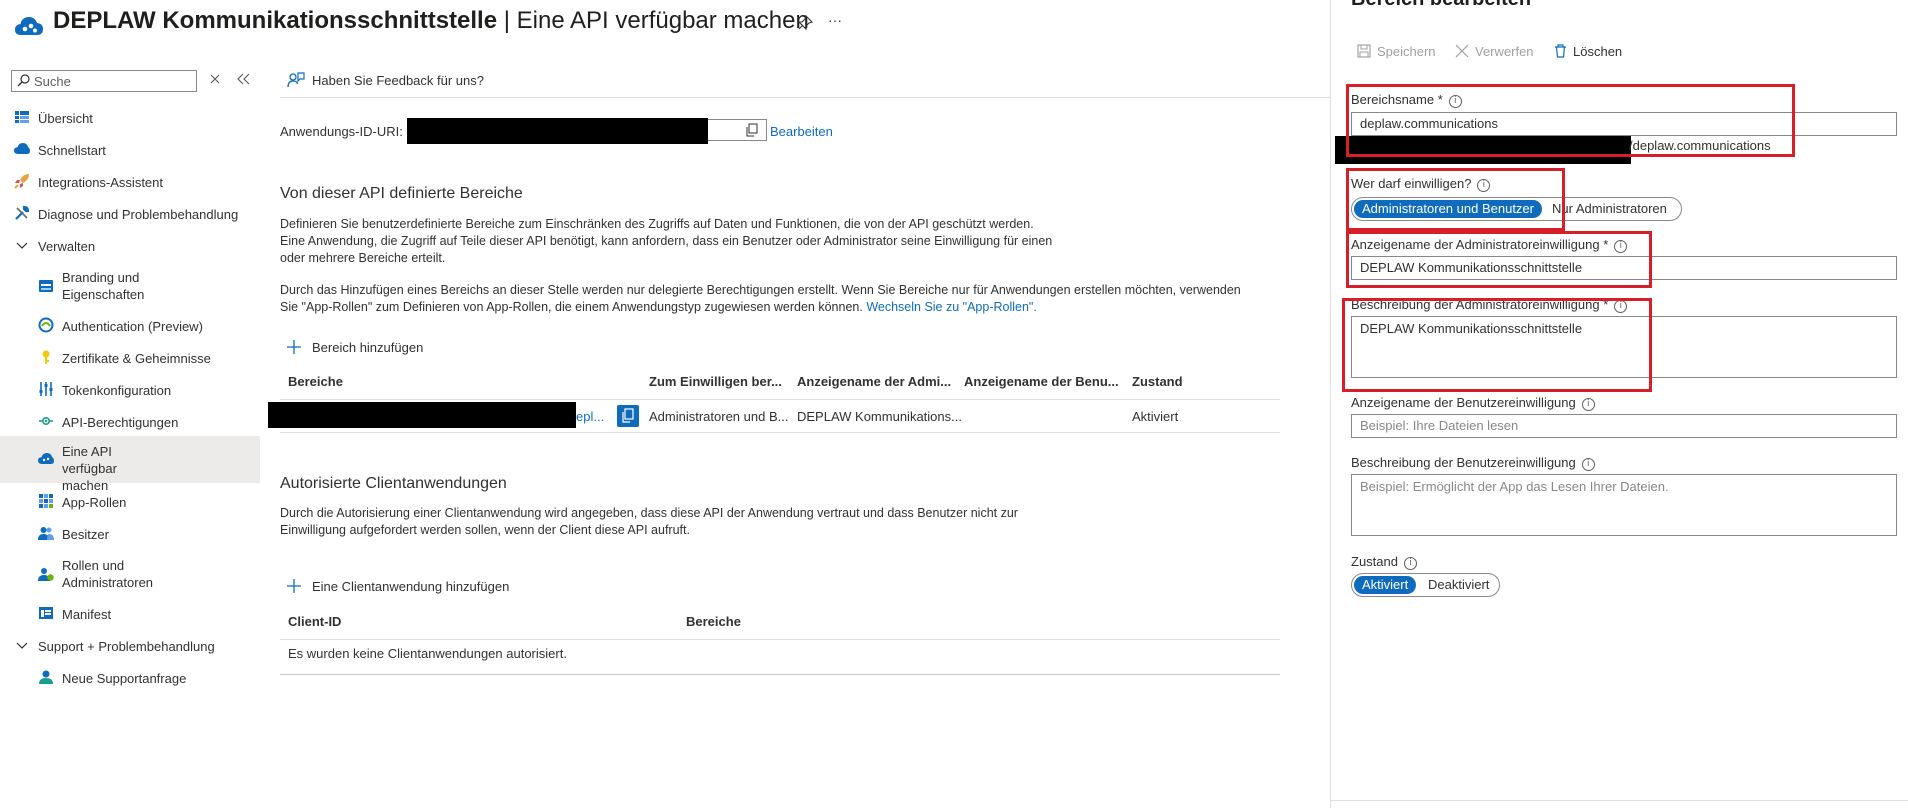  I want to click on sidebar-item-expose-api: Eine API verfügbar machen, so click(130, 464).